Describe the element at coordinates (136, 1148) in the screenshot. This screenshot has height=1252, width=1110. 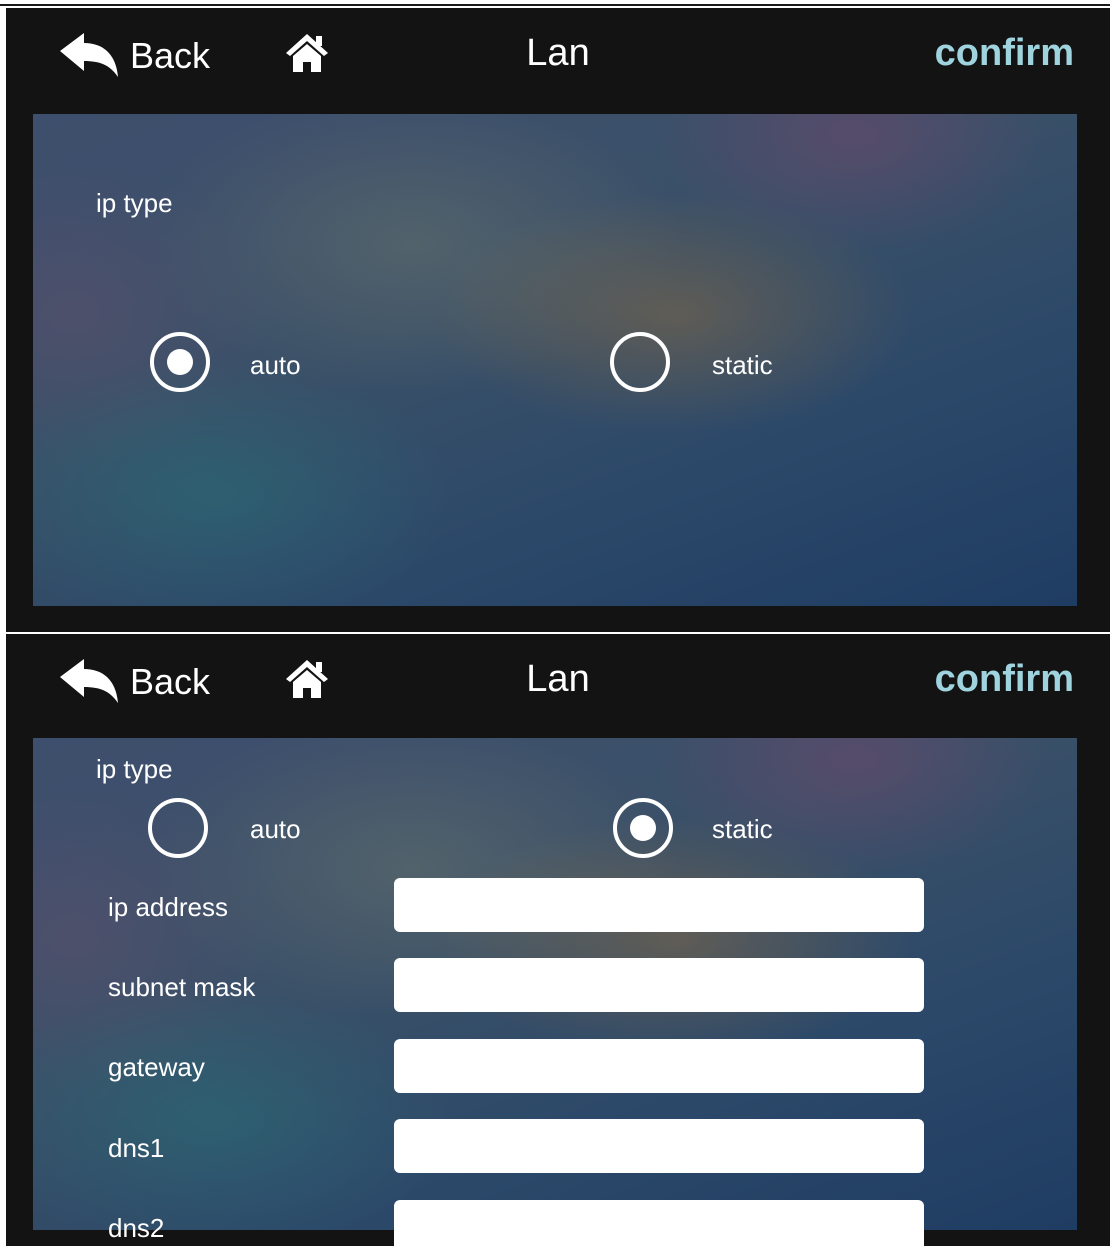
I see `dns1-label: dns1` at that location.